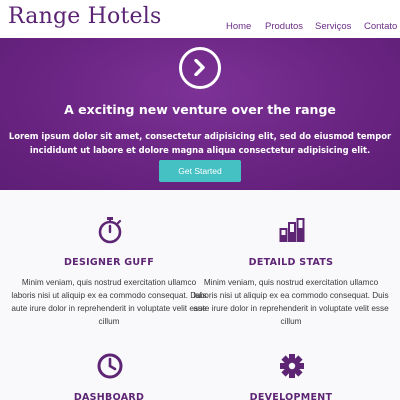  Describe the element at coordinates (200, 109) in the screenshot. I see `hero-title: A exciting new venture over the range` at that location.